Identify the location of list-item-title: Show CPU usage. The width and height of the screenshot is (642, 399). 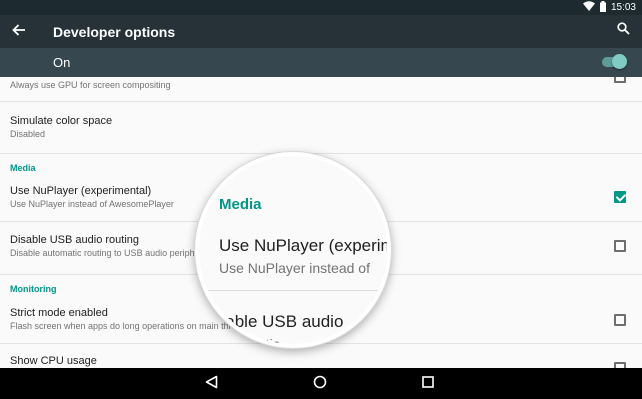
(53, 361).